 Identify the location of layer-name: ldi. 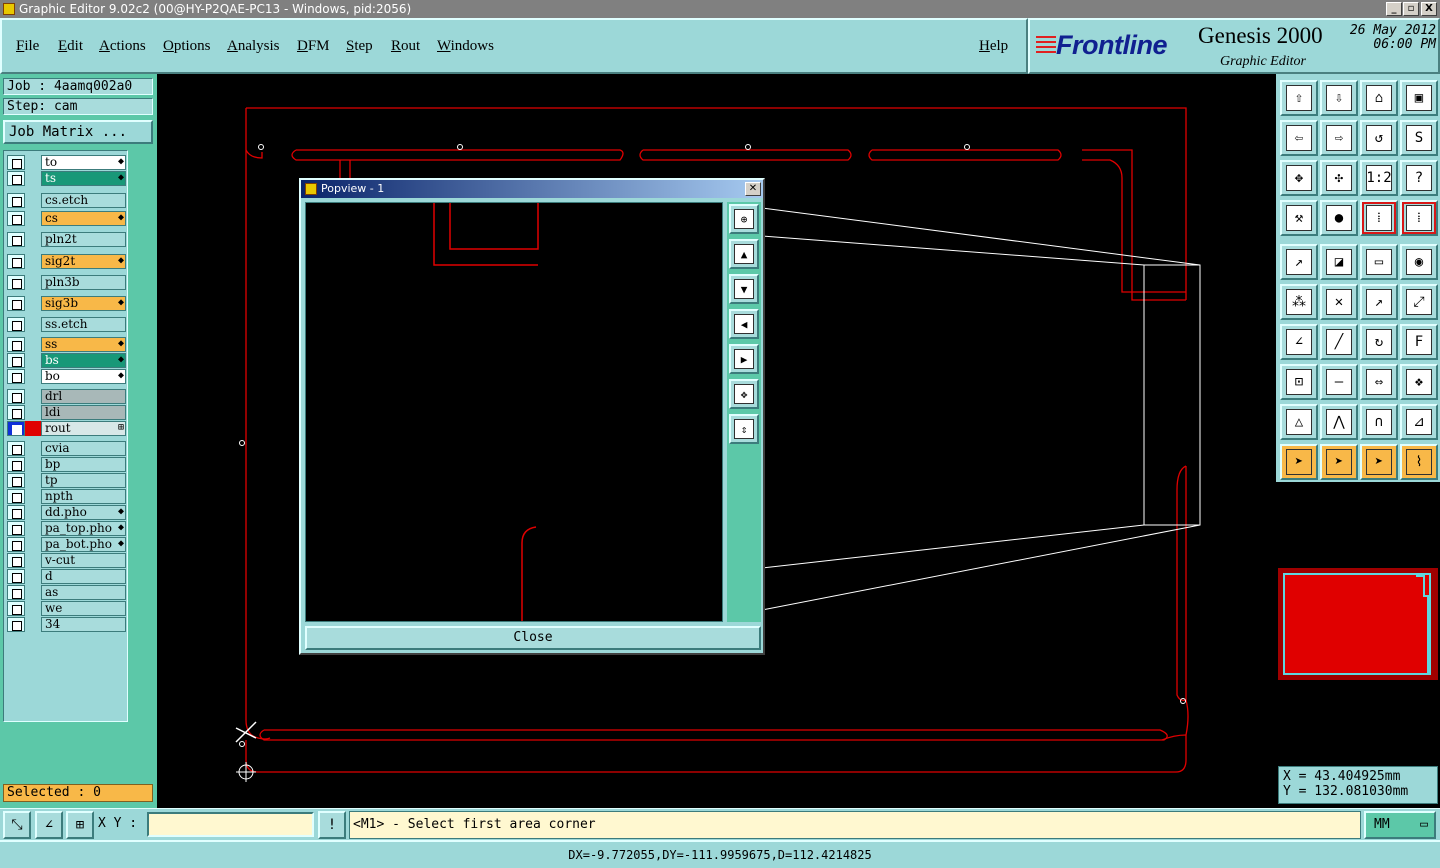
(83, 412).